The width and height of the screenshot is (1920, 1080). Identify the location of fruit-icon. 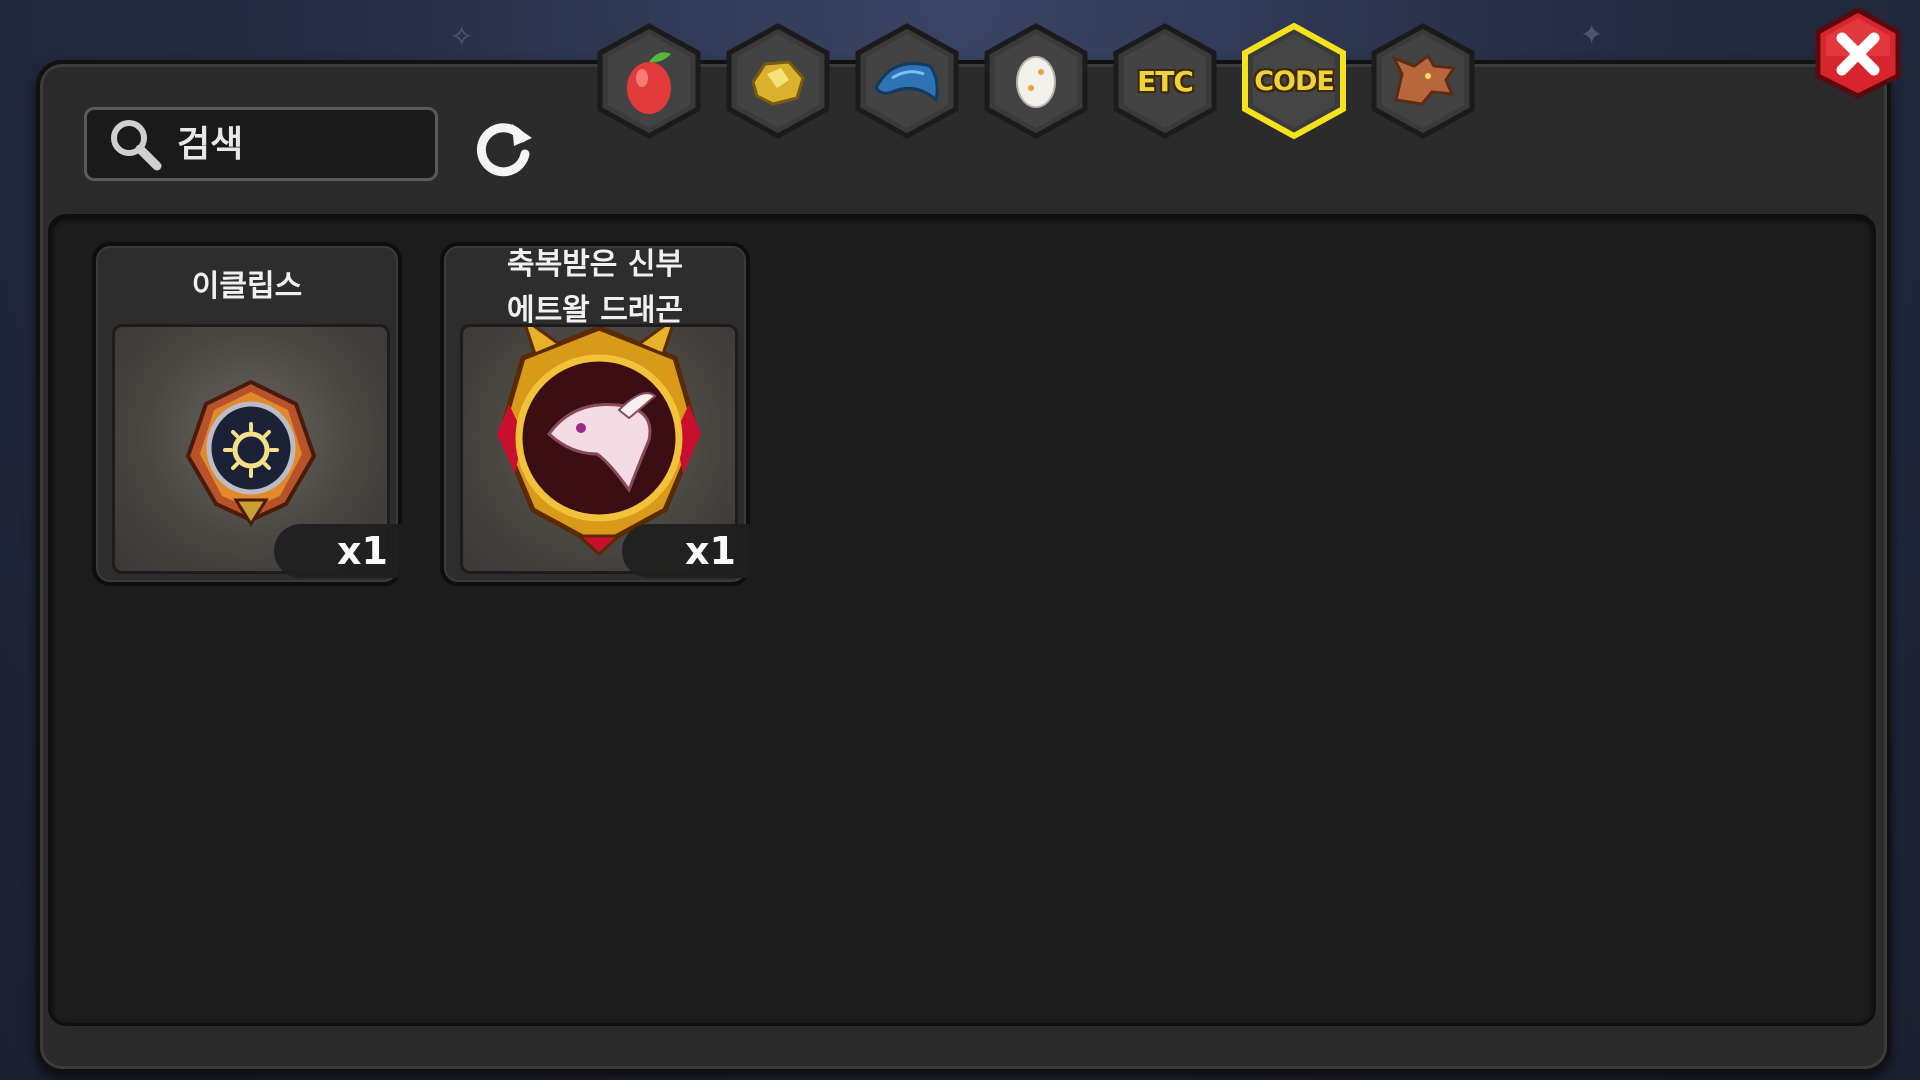
(649, 83).